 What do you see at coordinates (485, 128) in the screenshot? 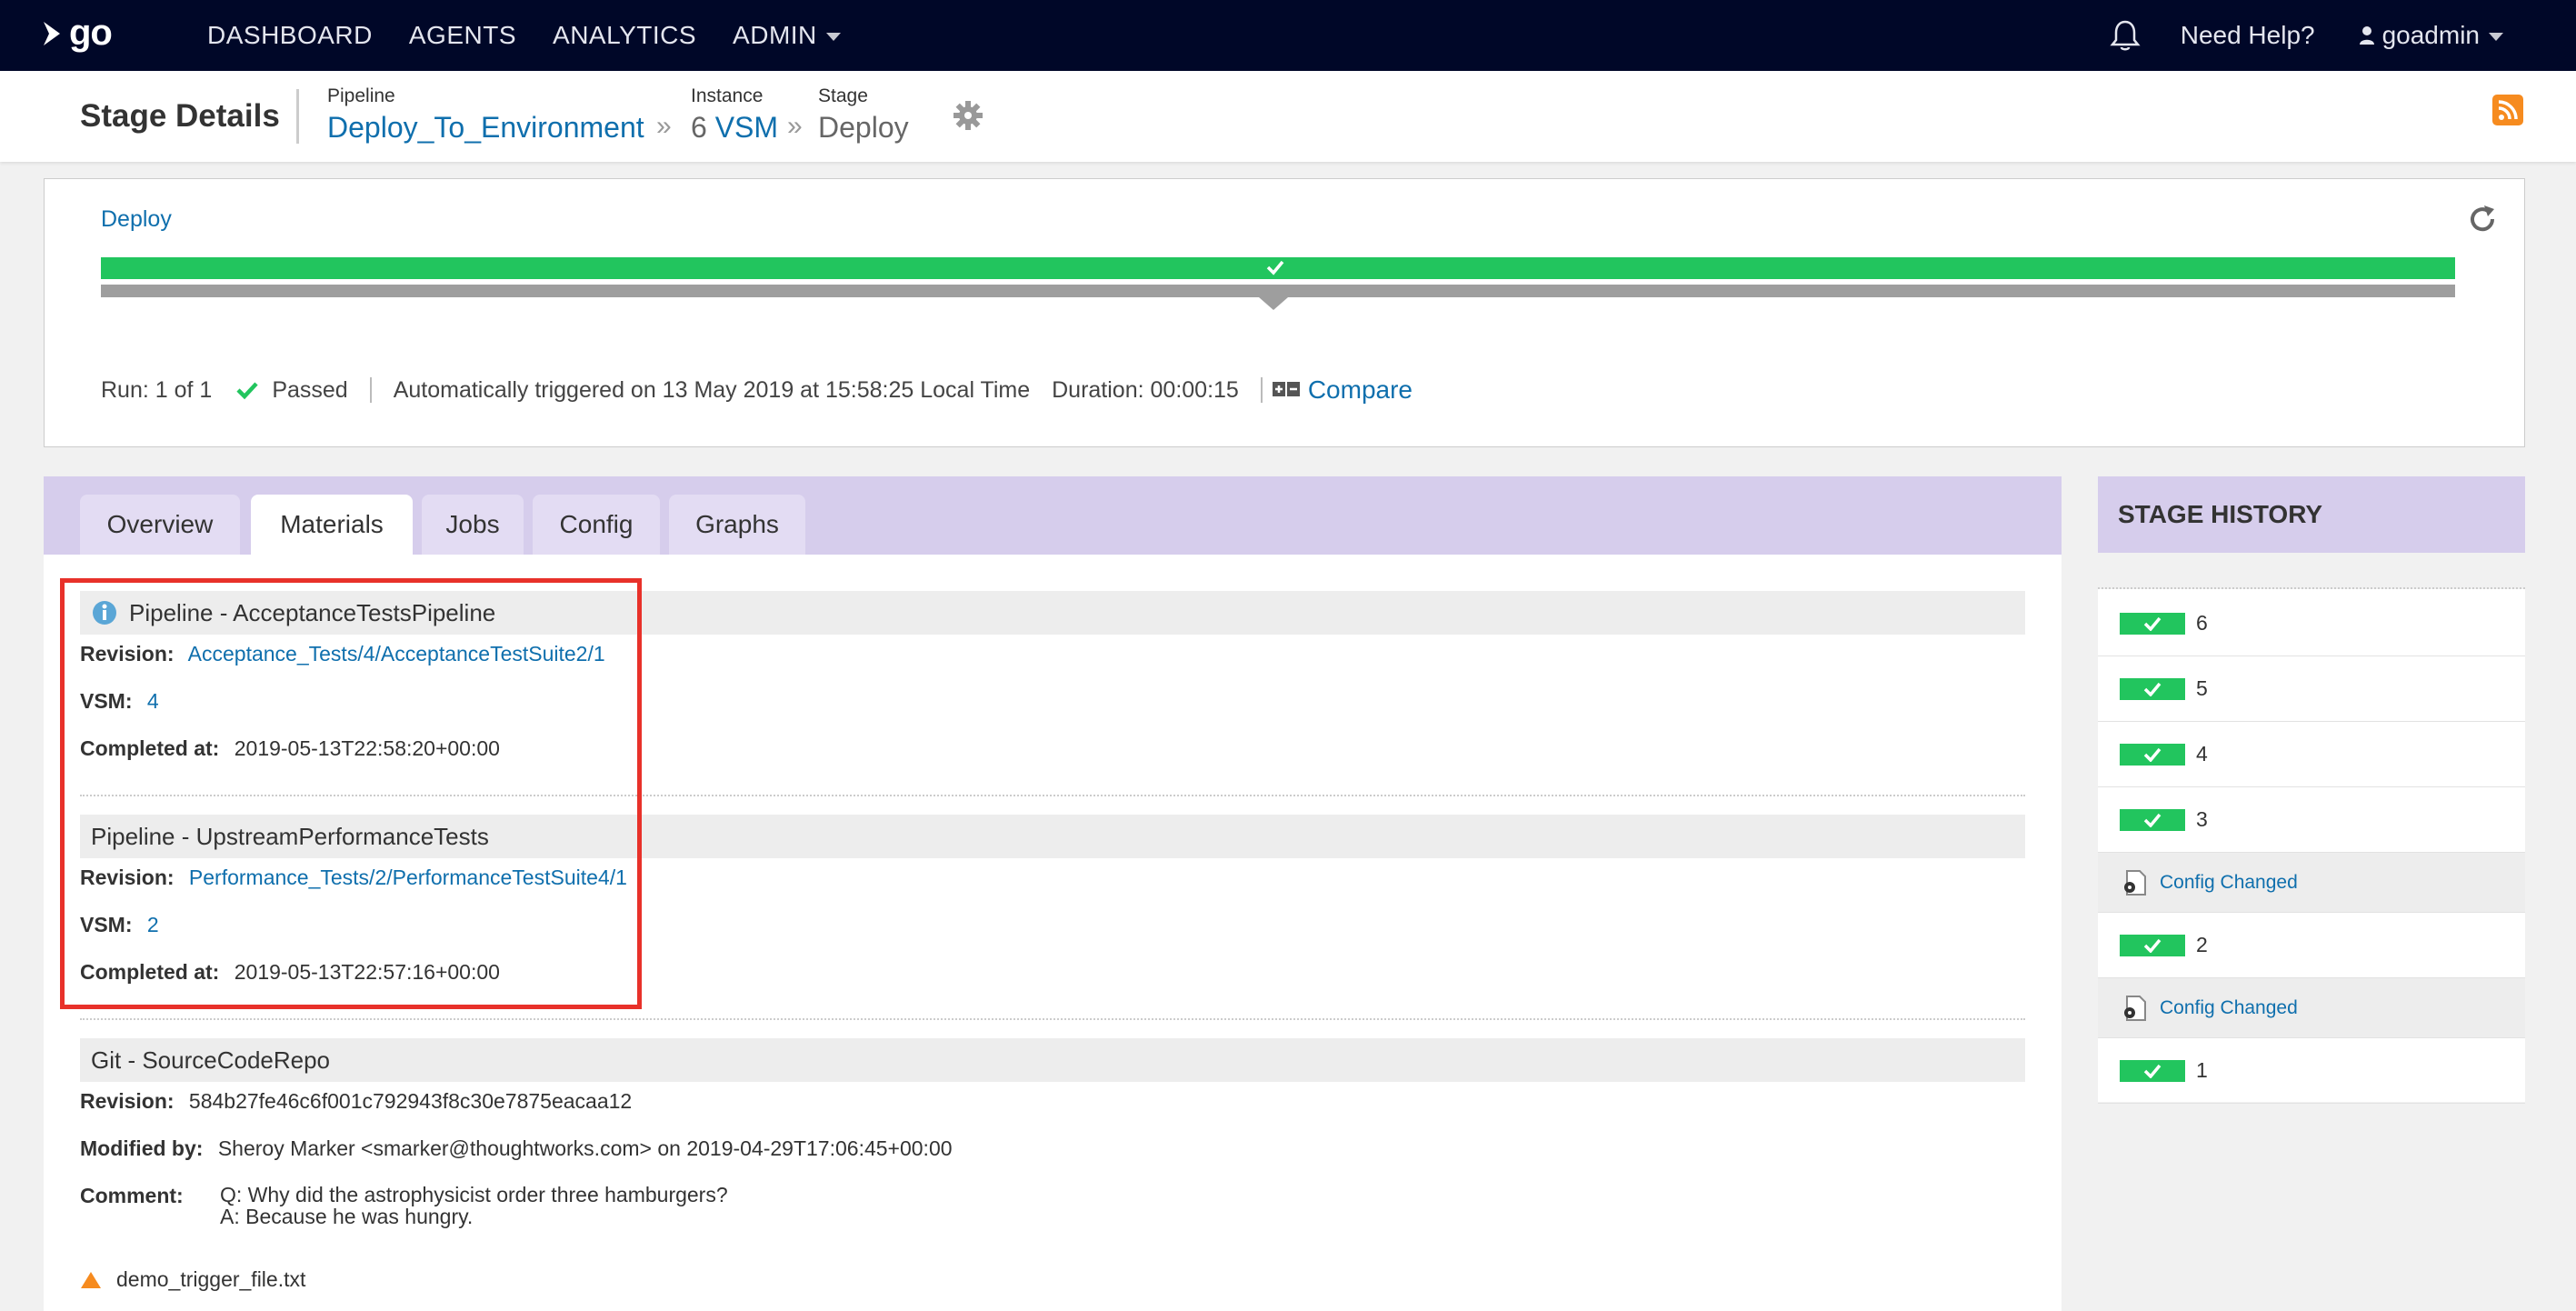
I see `pipeline-link: Deploy_To_Environment` at bounding box center [485, 128].